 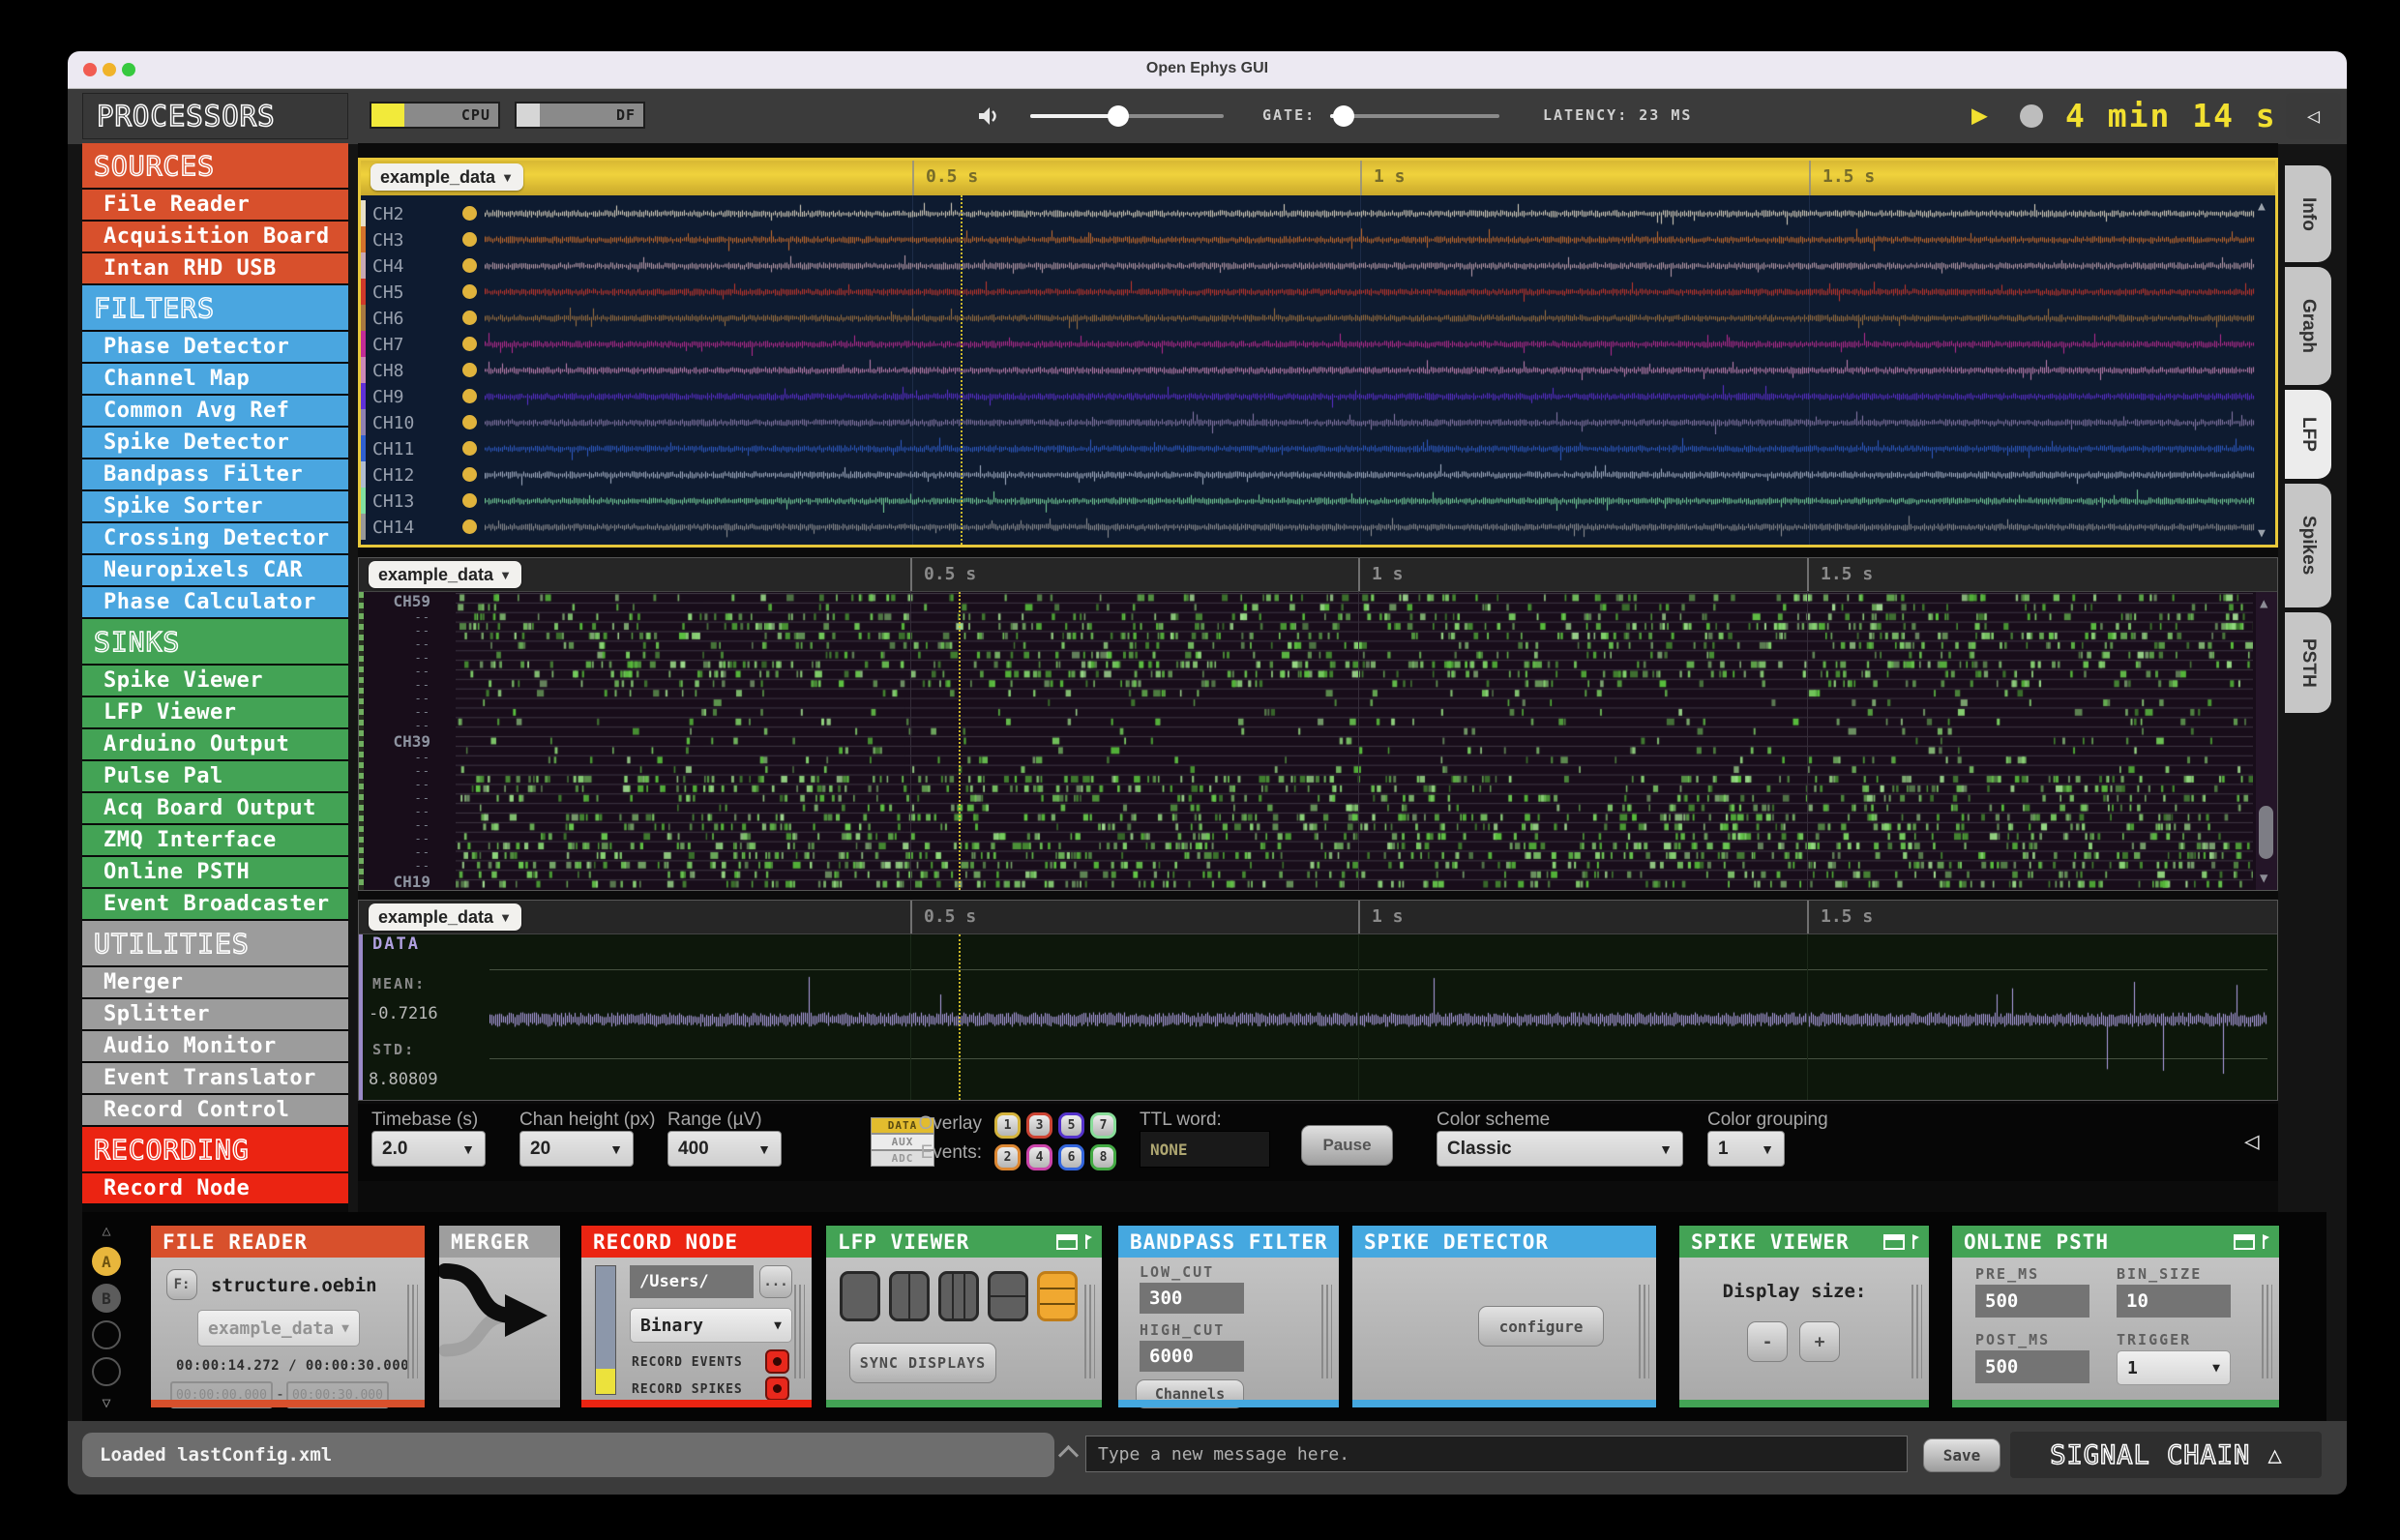 What do you see at coordinates (1039, 1125) in the screenshot?
I see `overlay-event-button-3: 3` at bounding box center [1039, 1125].